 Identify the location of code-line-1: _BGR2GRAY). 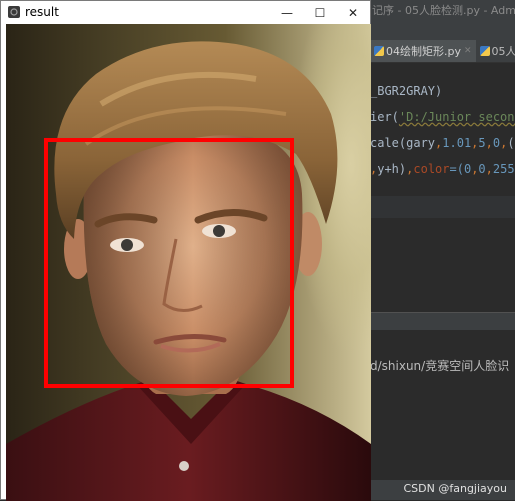
(406, 91).